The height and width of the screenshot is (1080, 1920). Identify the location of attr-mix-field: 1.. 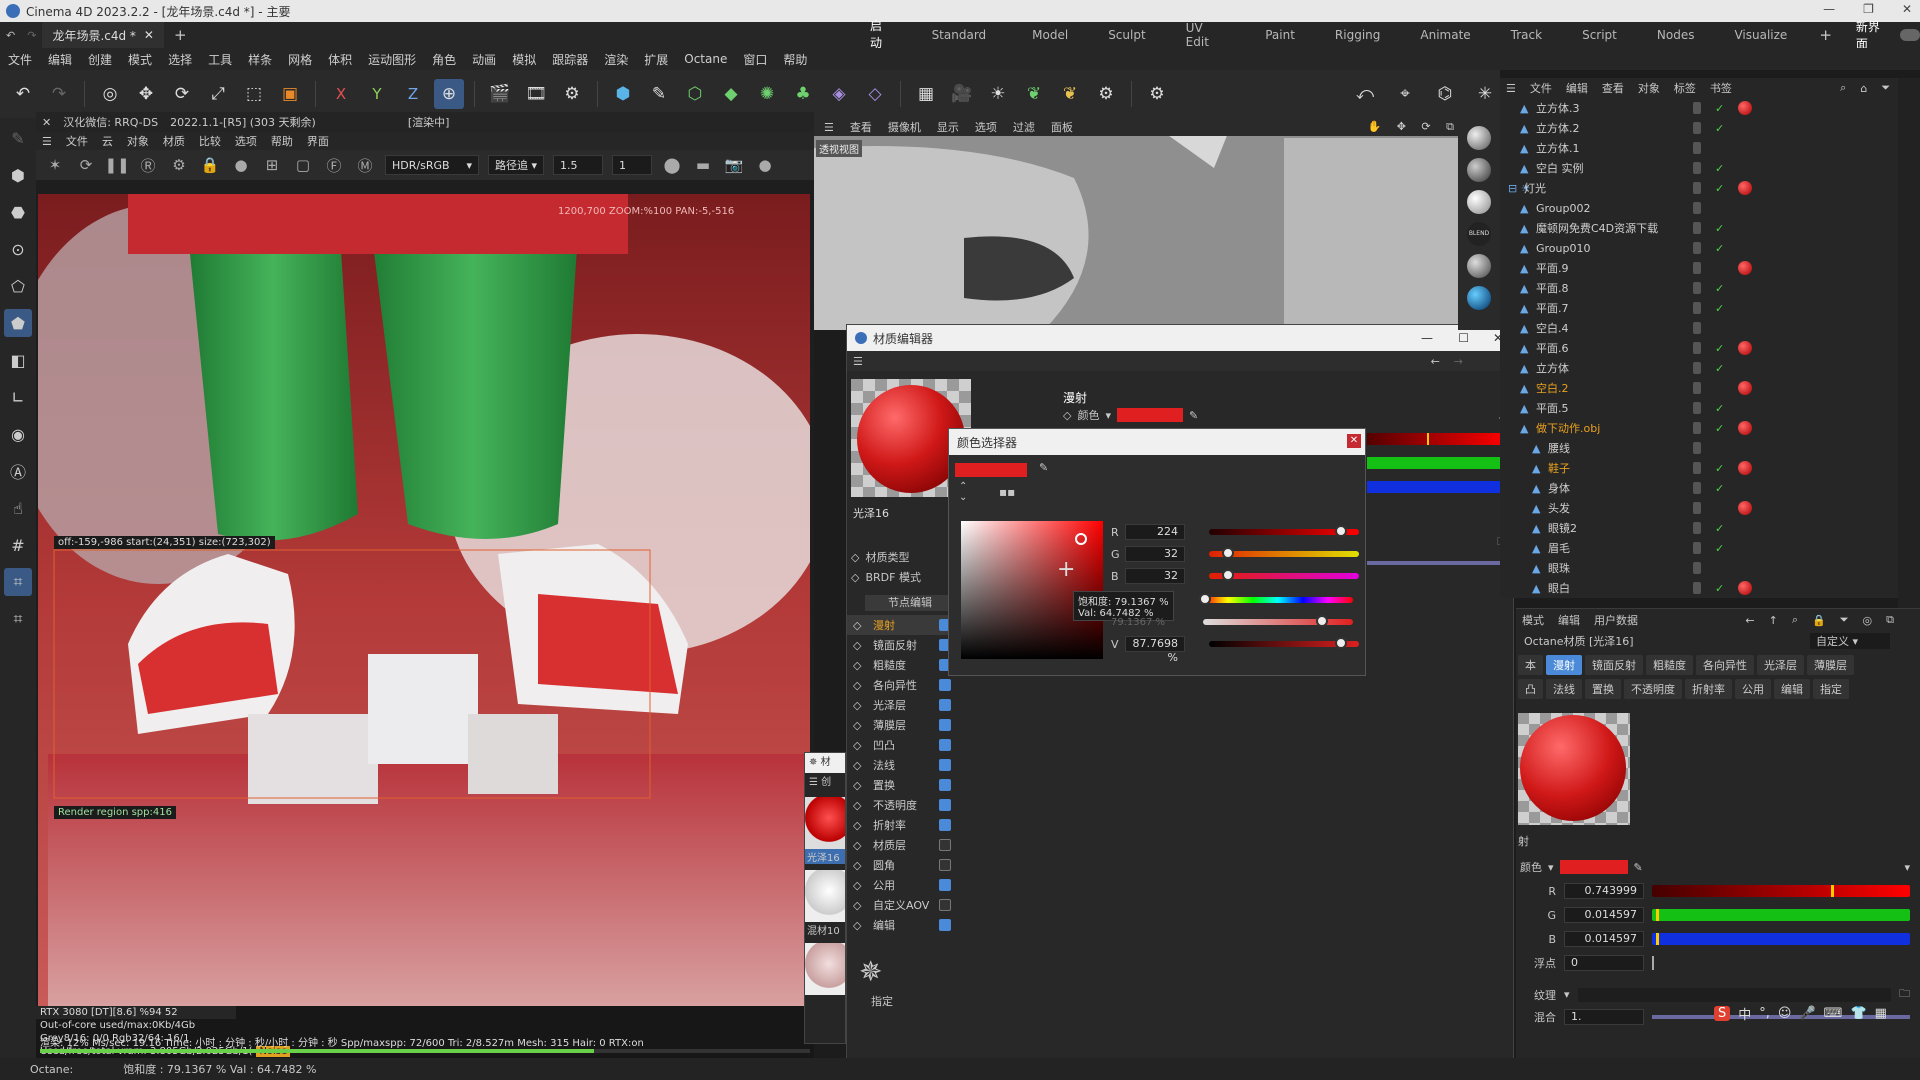
(1604, 1017).